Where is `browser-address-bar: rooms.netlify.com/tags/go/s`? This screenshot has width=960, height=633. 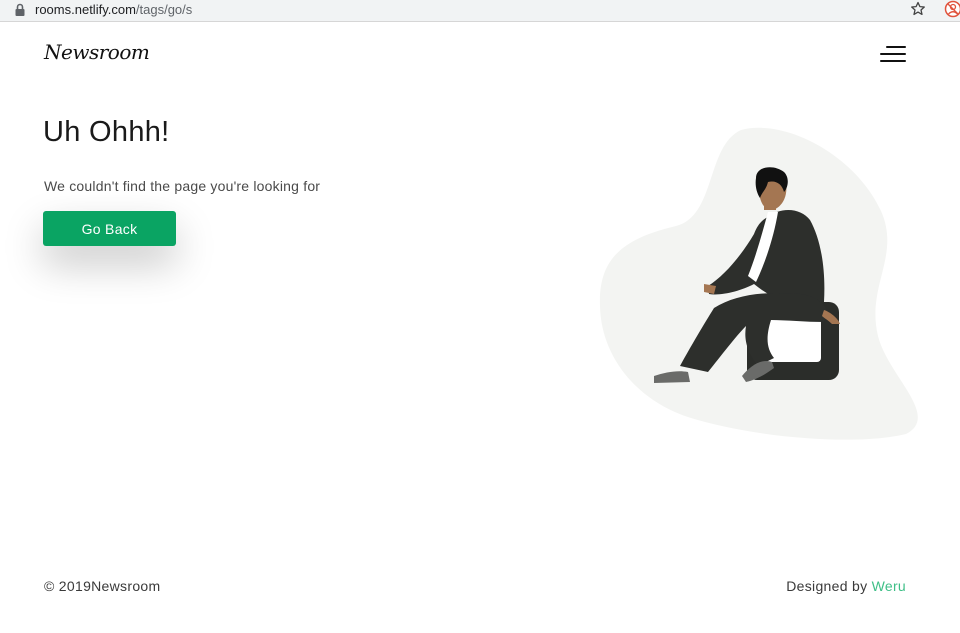
browser-address-bar: rooms.netlify.com/tags/go/s is located at coordinates (480, 11).